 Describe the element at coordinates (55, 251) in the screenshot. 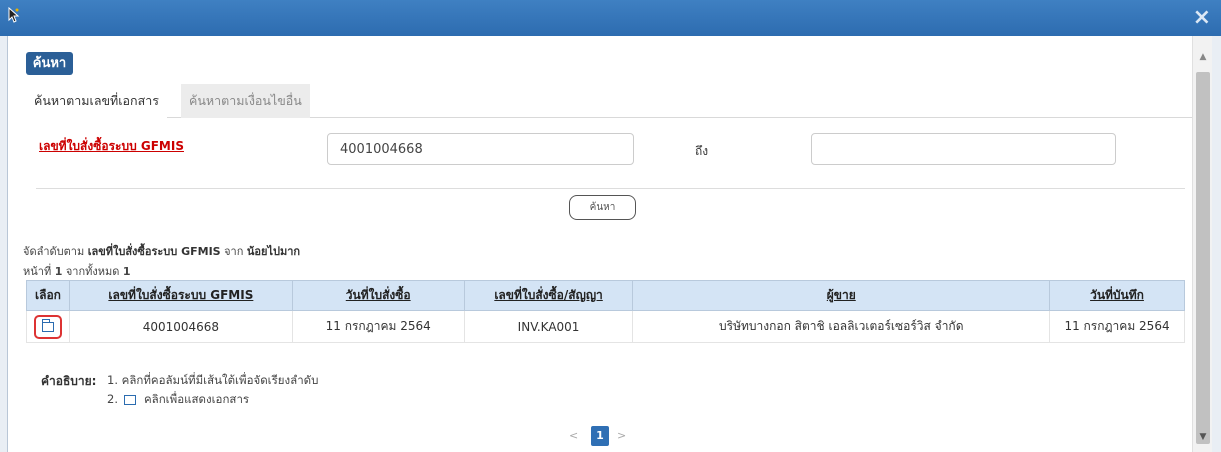

I see `sort-prefix: จัดลำดับตาม` at that location.